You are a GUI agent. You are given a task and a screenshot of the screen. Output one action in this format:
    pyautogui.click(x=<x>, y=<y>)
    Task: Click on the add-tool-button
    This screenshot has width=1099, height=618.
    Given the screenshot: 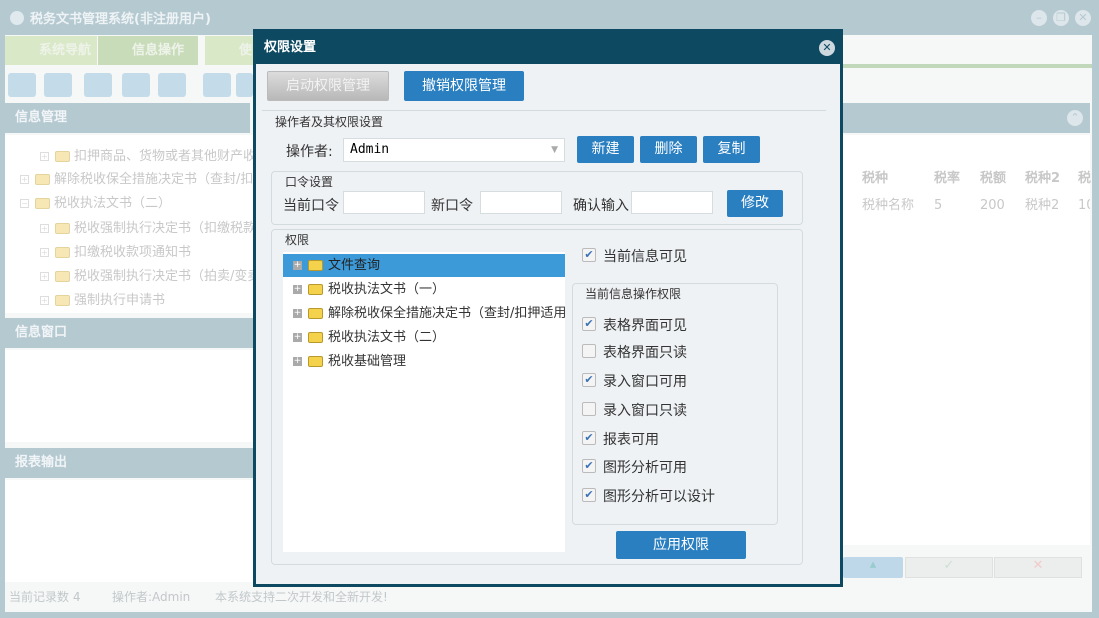 What is the action you would take?
    pyautogui.click(x=217, y=85)
    